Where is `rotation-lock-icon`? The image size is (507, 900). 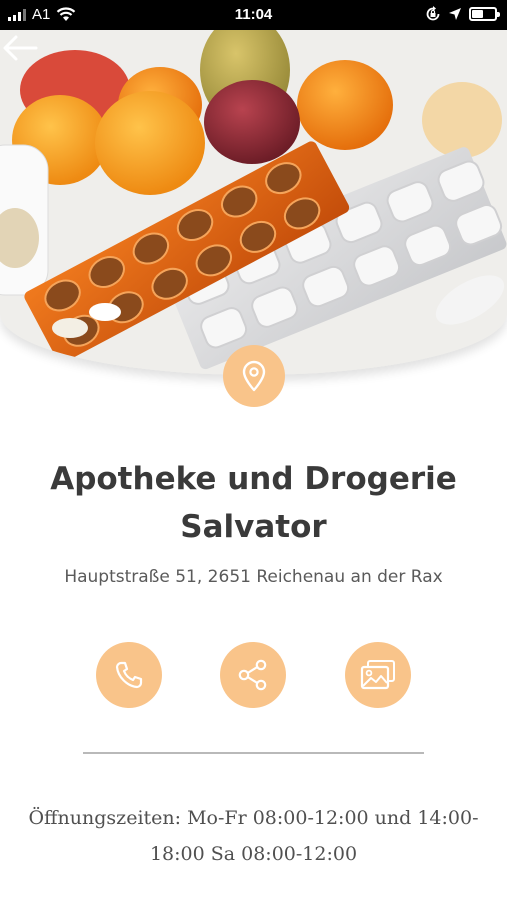 rotation-lock-icon is located at coordinates (433, 13).